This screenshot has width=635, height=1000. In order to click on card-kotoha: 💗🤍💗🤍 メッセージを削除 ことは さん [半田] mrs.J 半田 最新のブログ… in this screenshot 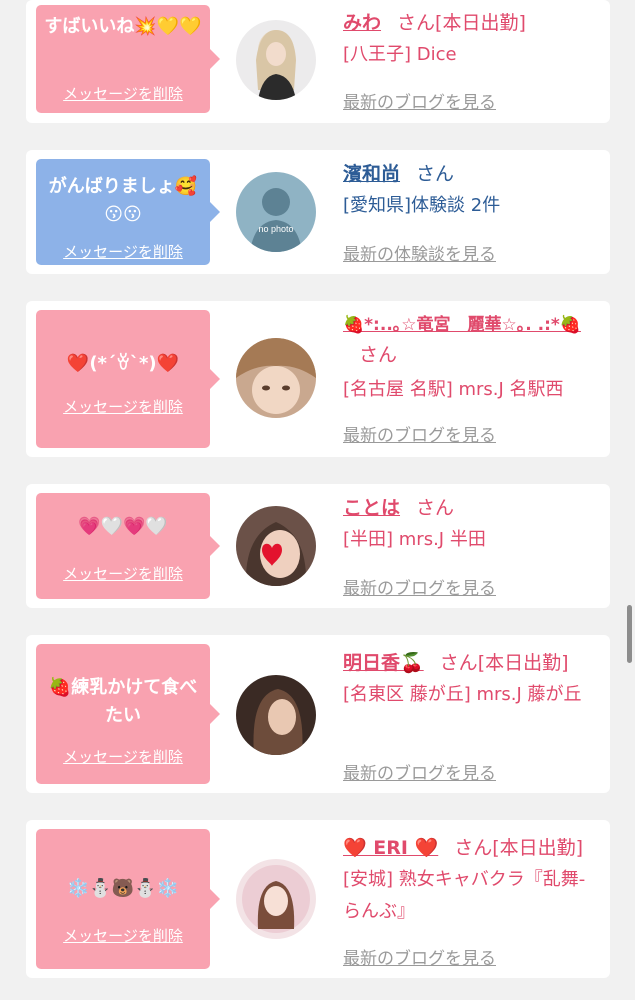, I will do `click(318, 546)`.